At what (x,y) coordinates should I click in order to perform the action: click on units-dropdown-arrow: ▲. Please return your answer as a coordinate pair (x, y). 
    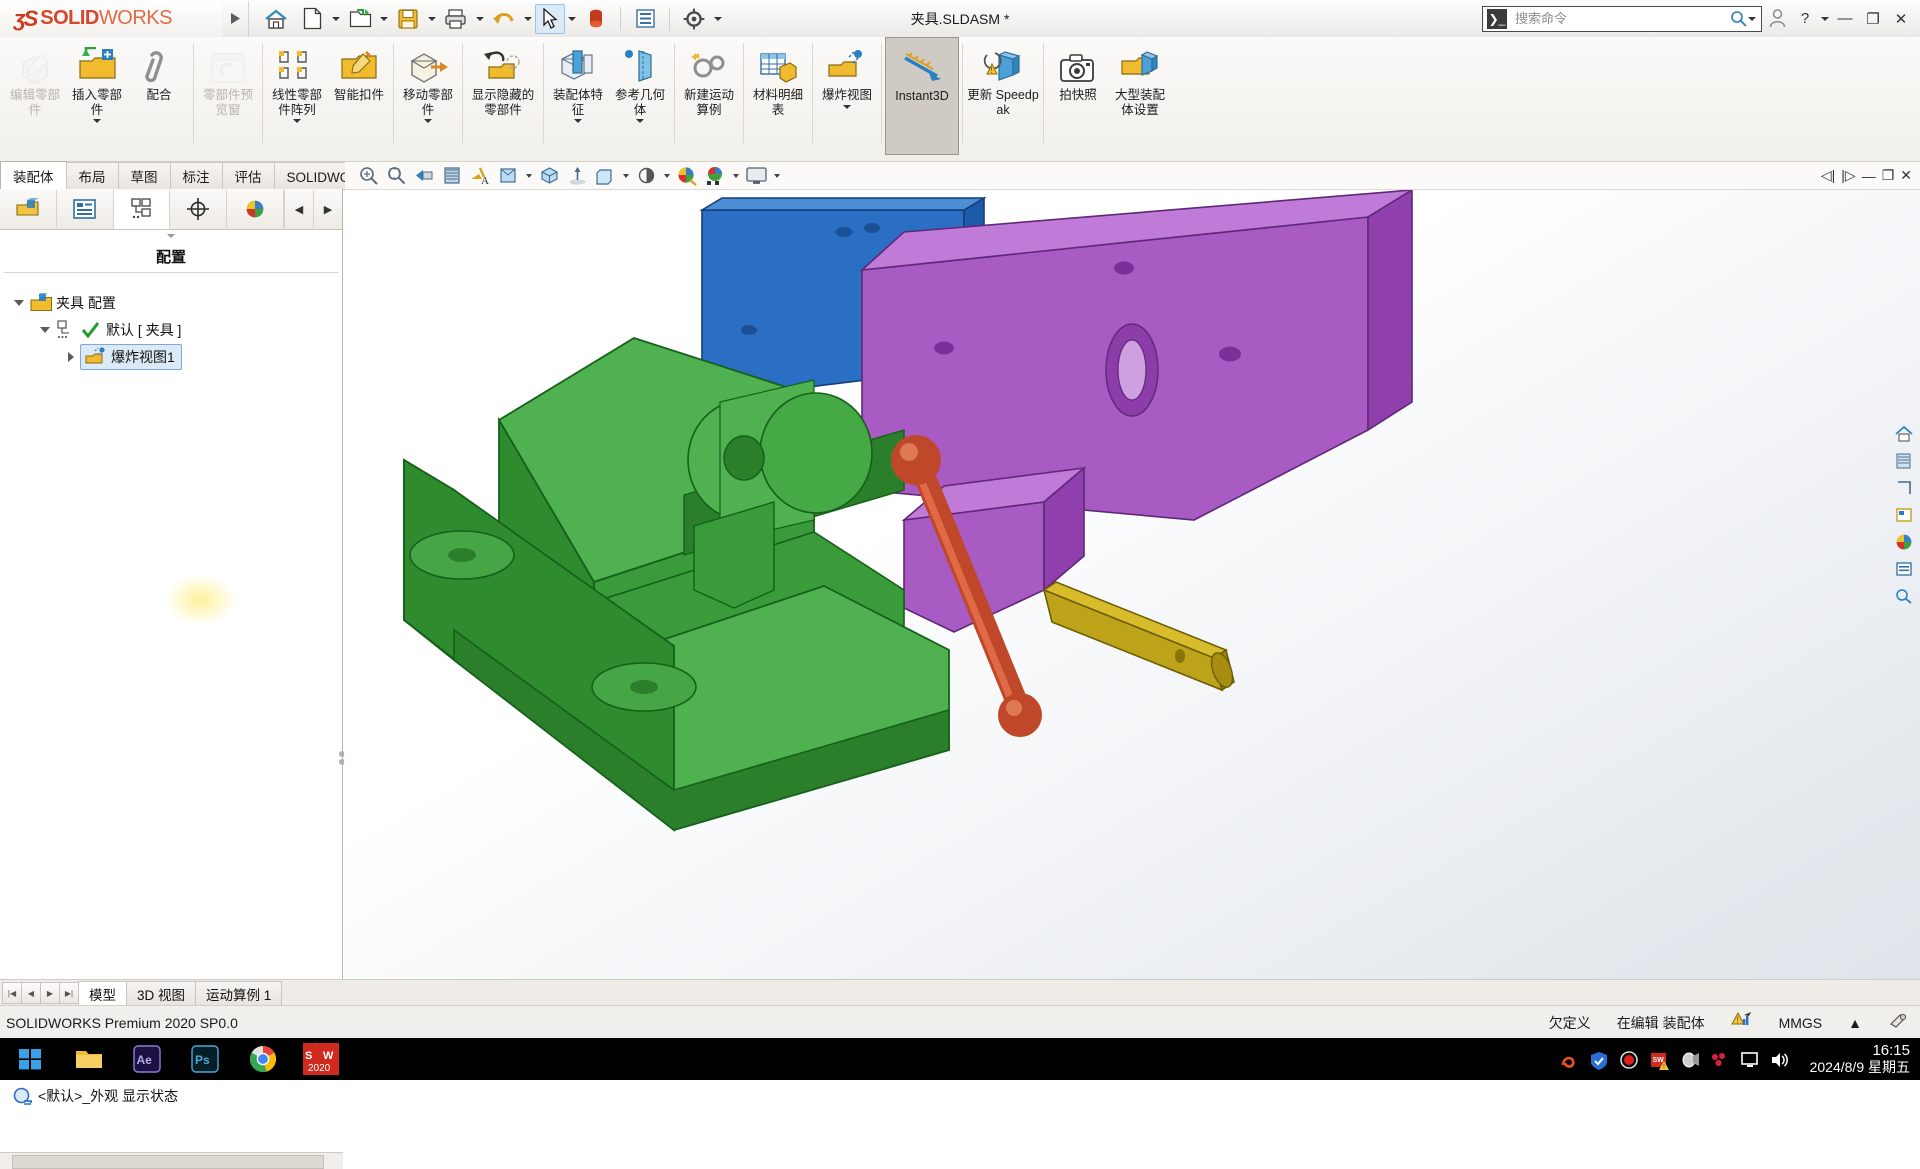
    Looking at the image, I should click on (1855, 1023).